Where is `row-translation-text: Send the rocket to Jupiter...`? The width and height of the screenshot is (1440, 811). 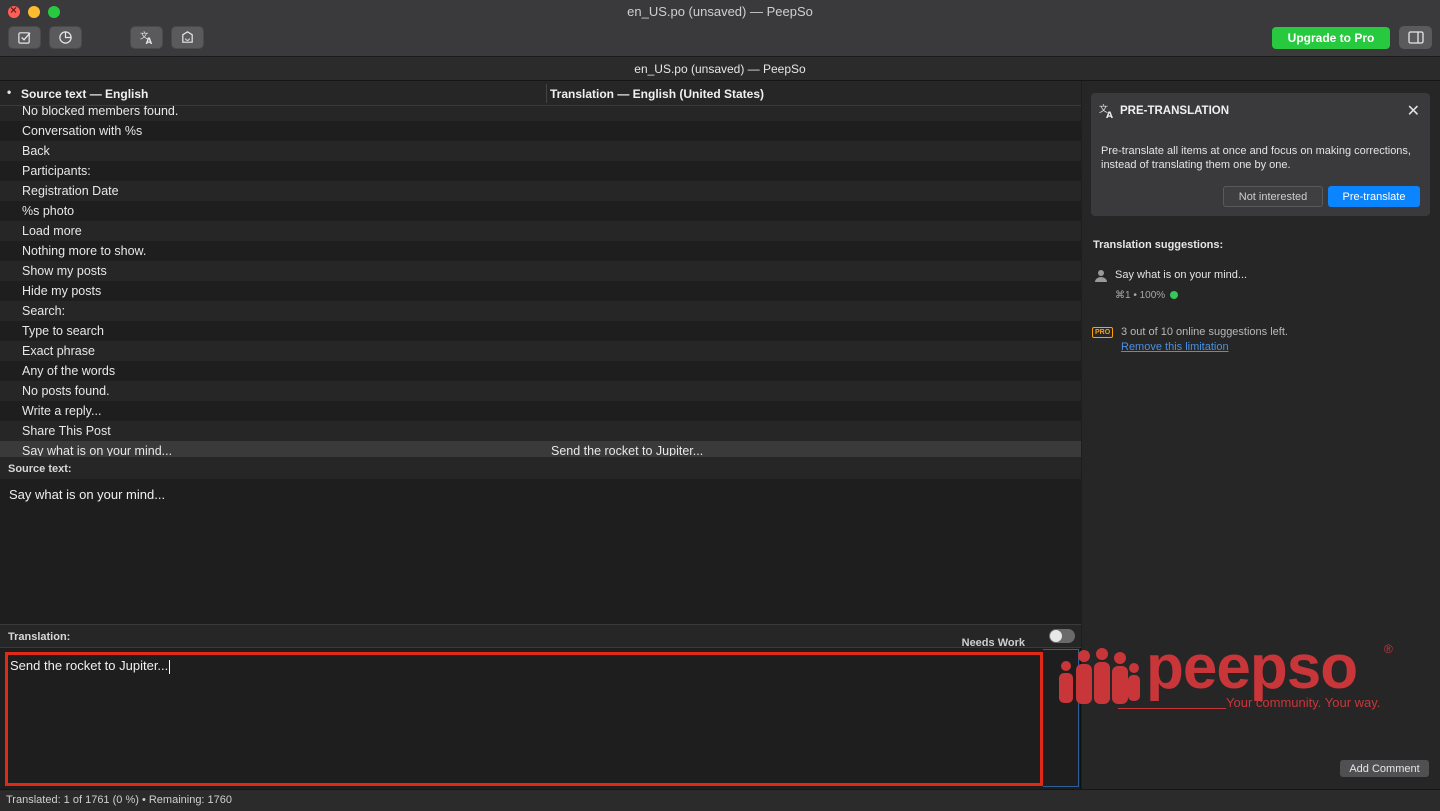
row-translation-text: Send the rocket to Jupiter... is located at coordinates (627, 450).